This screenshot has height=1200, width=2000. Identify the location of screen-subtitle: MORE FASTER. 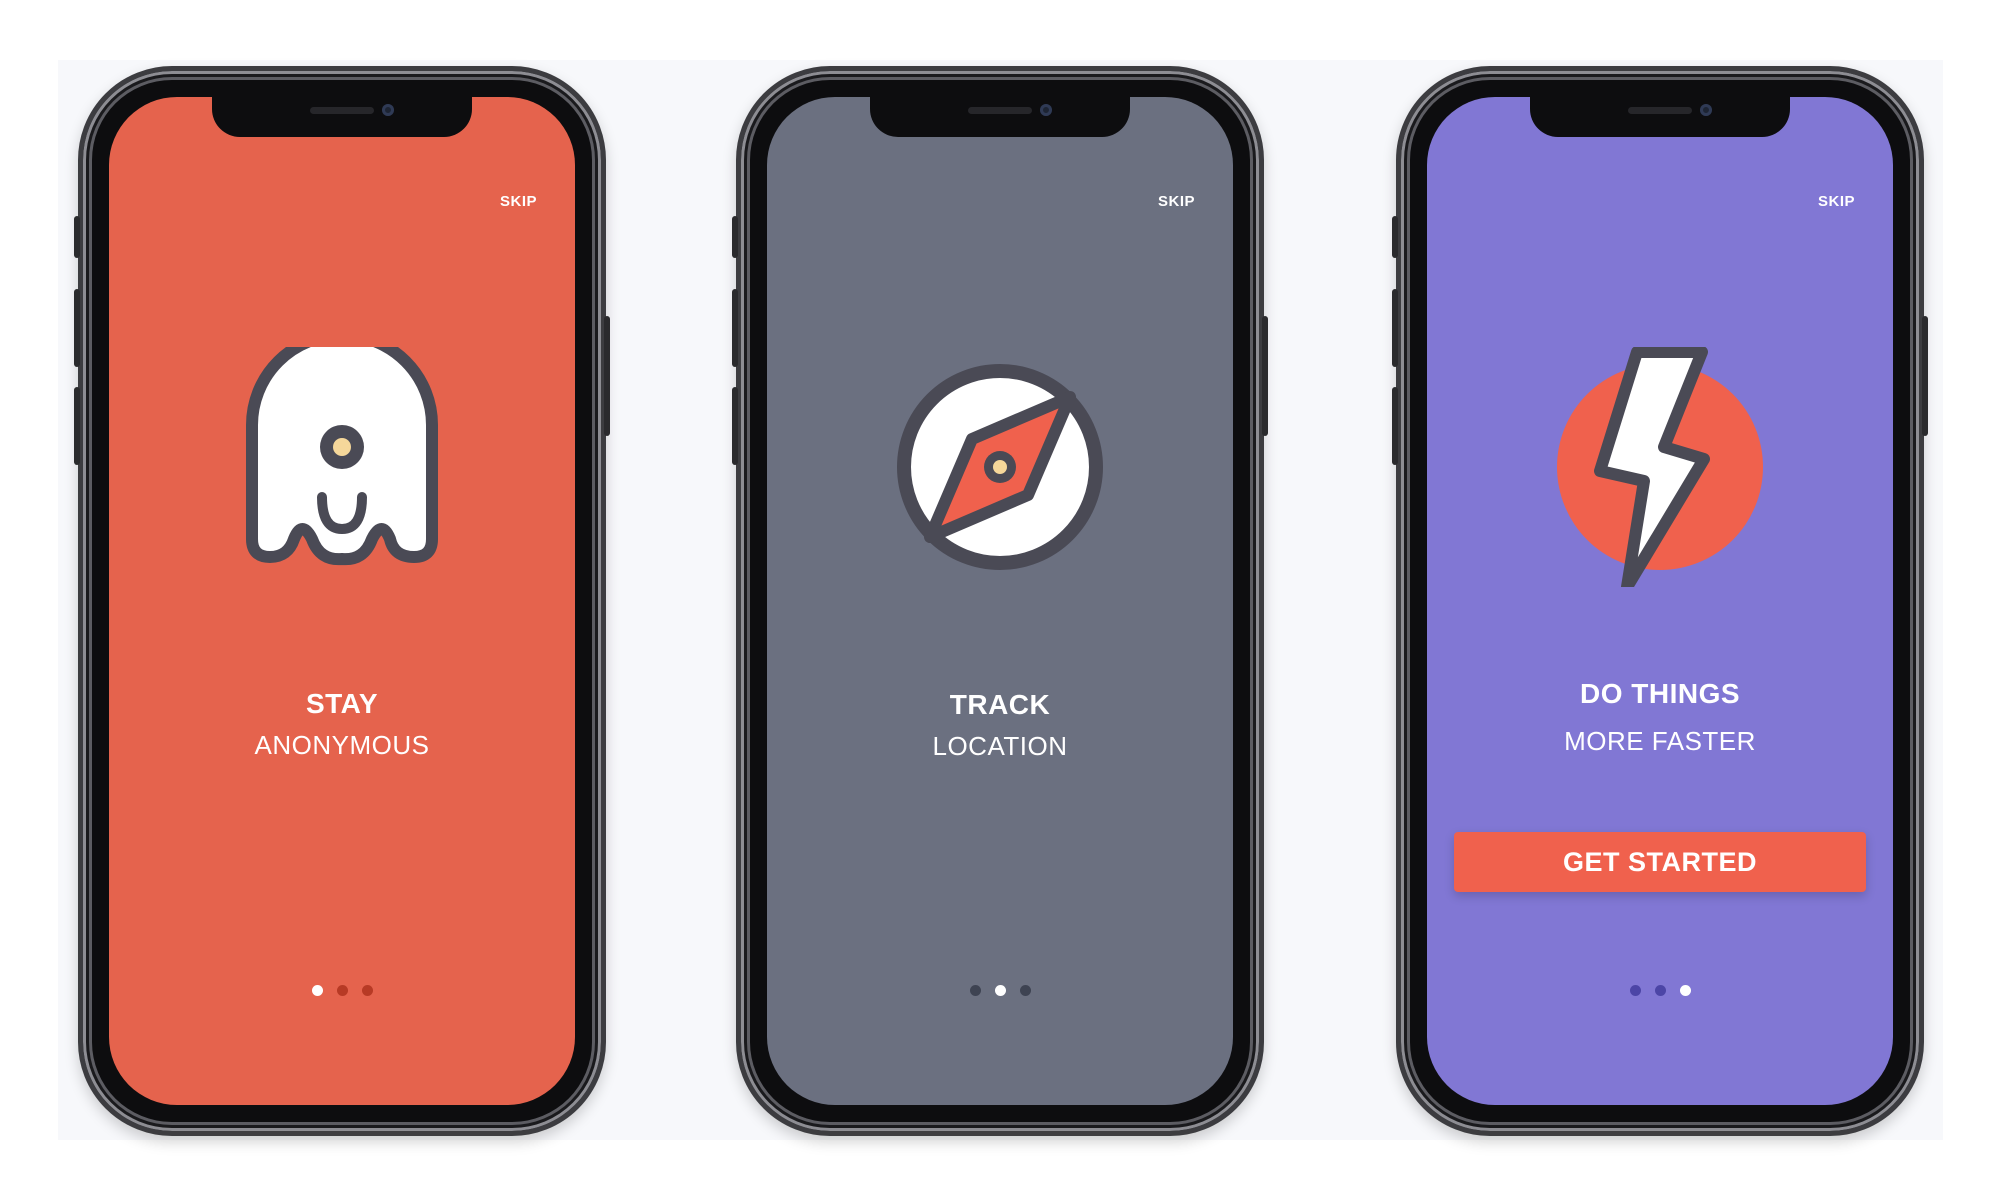
(1660, 741).